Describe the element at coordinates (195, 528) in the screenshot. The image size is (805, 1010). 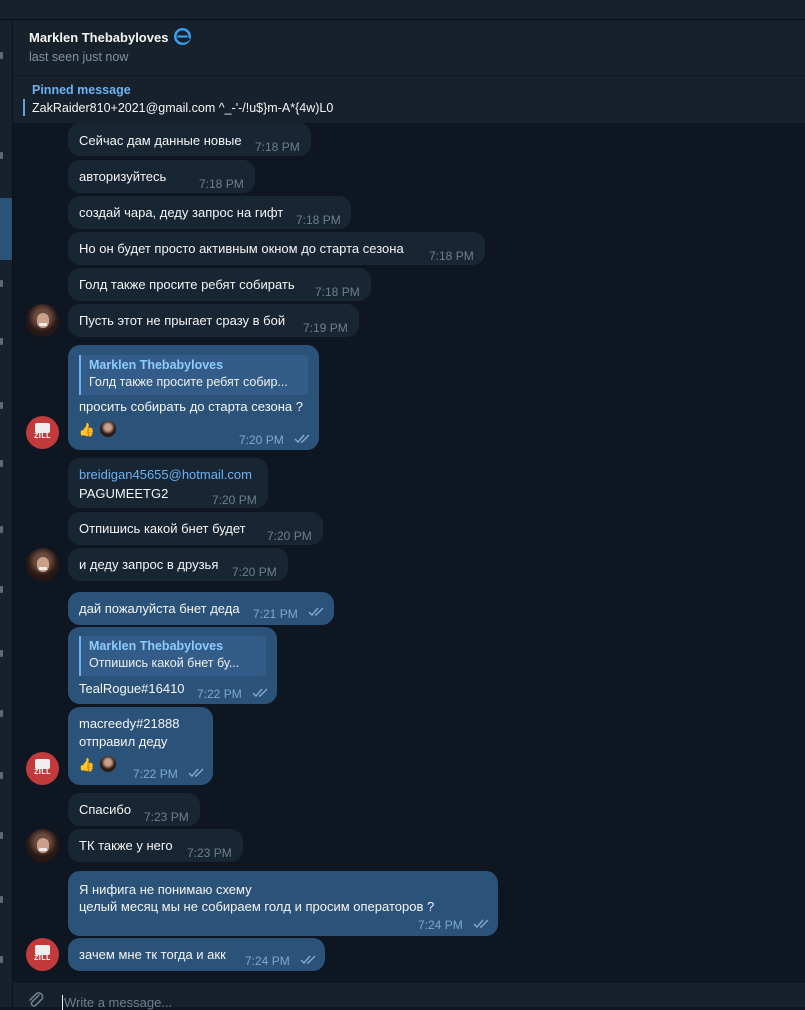
I see `message-incoming: Отпишись какой бнет будет 7:20 PM` at that location.